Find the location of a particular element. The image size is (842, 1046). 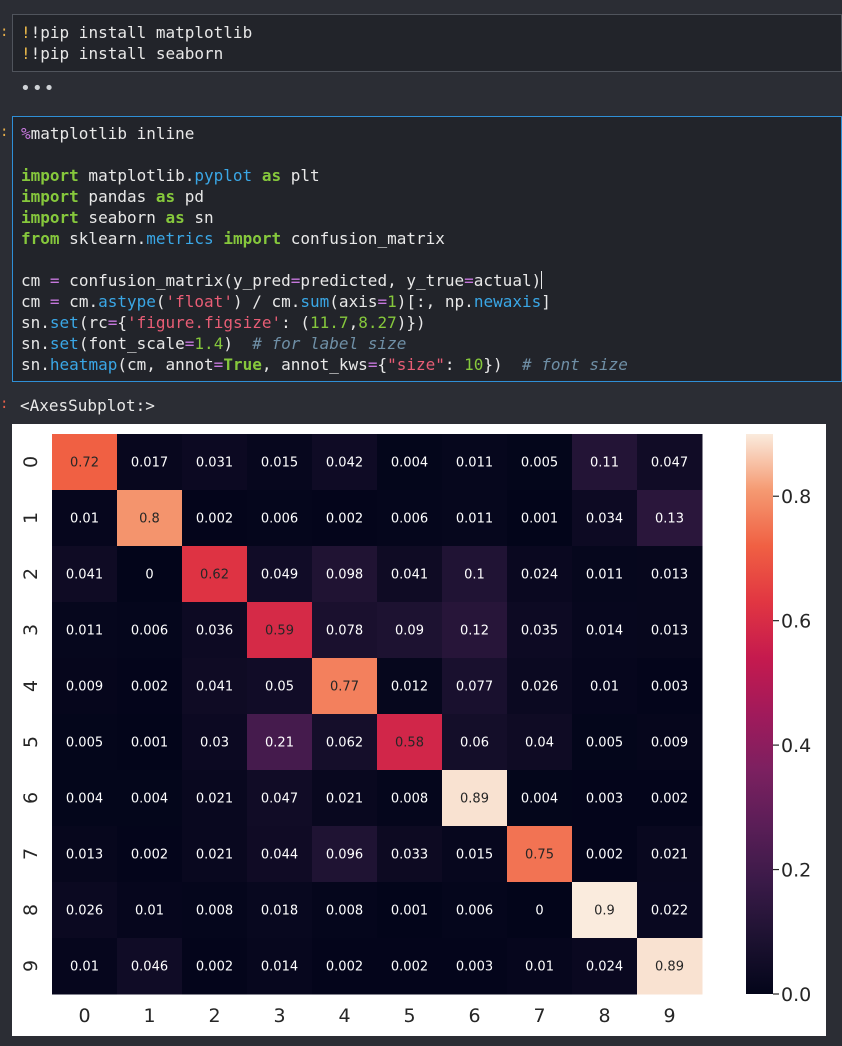

text-cursor is located at coordinates (542, 280).